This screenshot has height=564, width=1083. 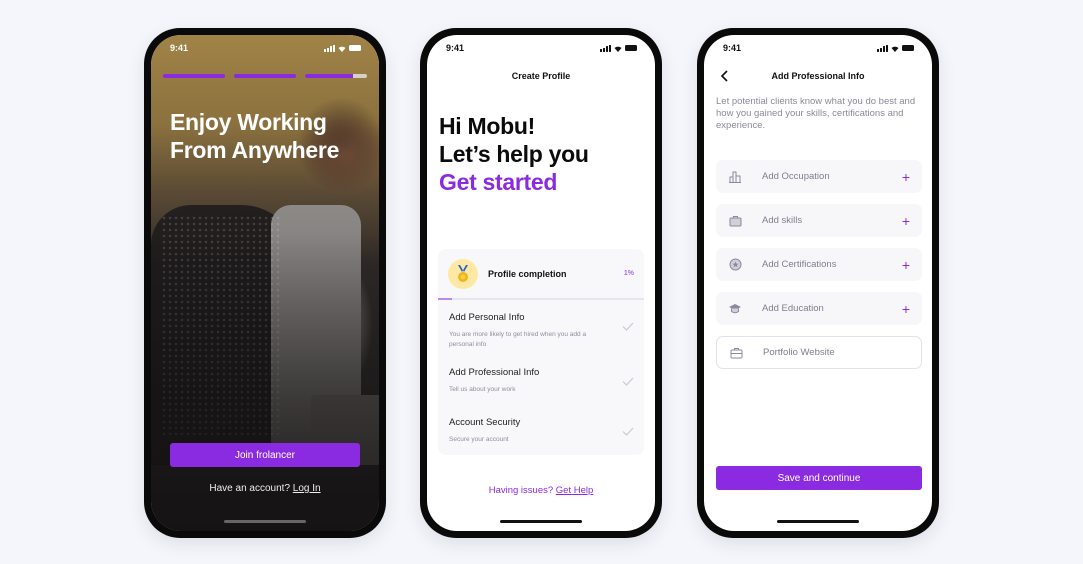 What do you see at coordinates (575, 490) in the screenshot?
I see `get-help-link: Get Help` at bounding box center [575, 490].